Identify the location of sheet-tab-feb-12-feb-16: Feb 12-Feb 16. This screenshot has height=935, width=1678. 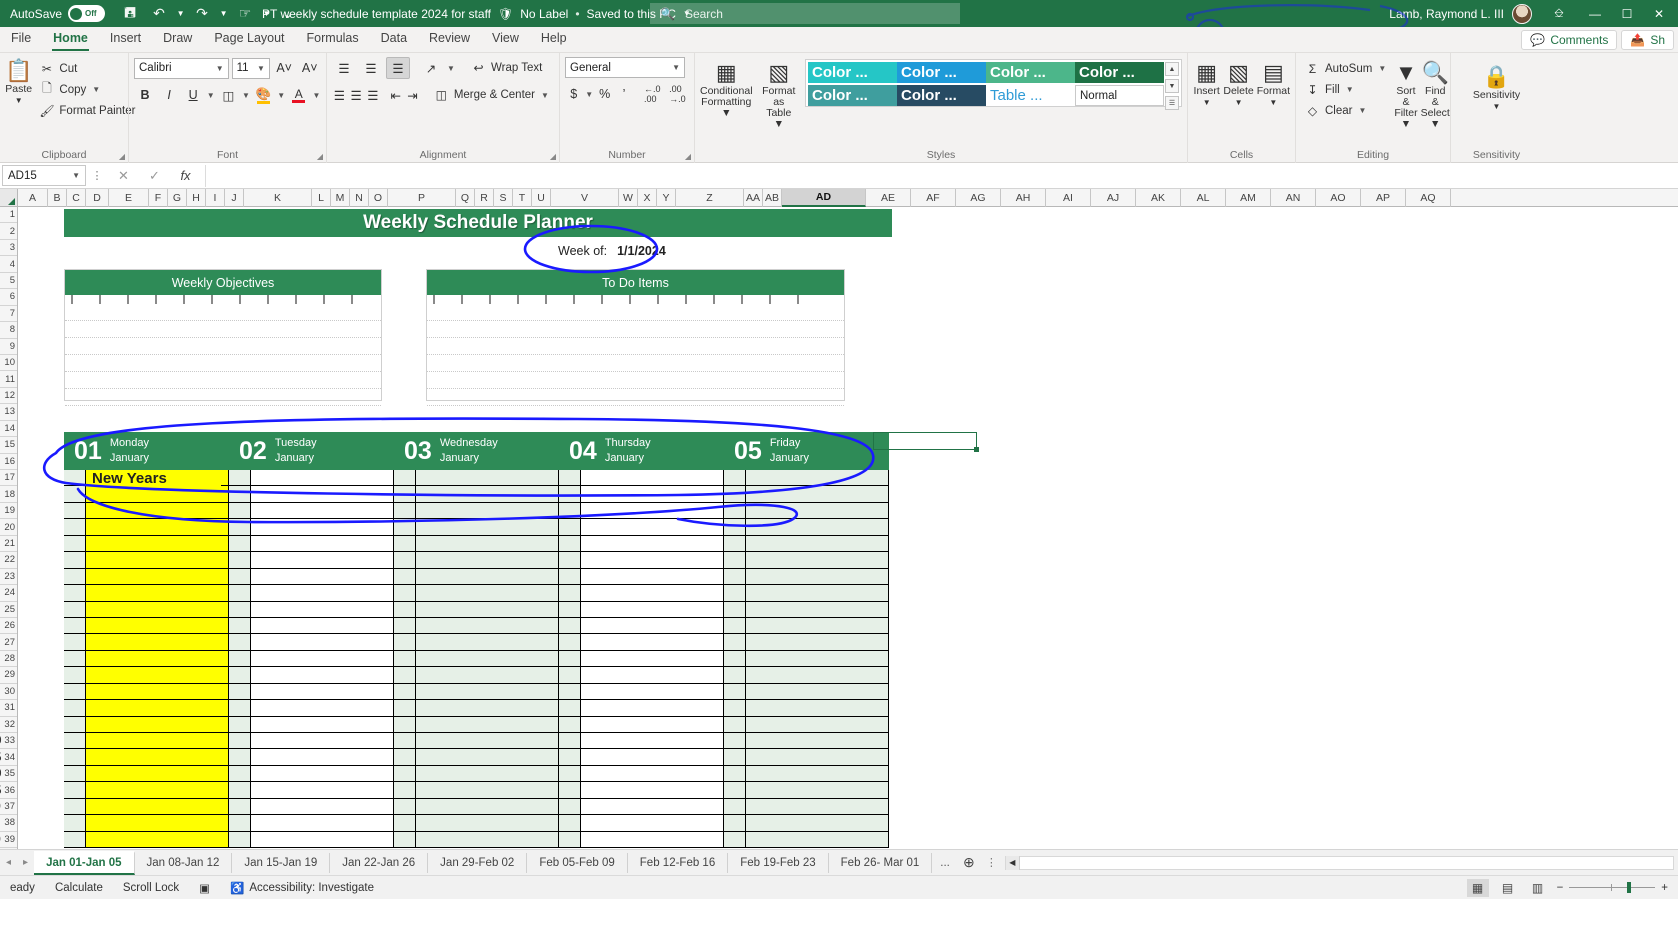
(678, 862).